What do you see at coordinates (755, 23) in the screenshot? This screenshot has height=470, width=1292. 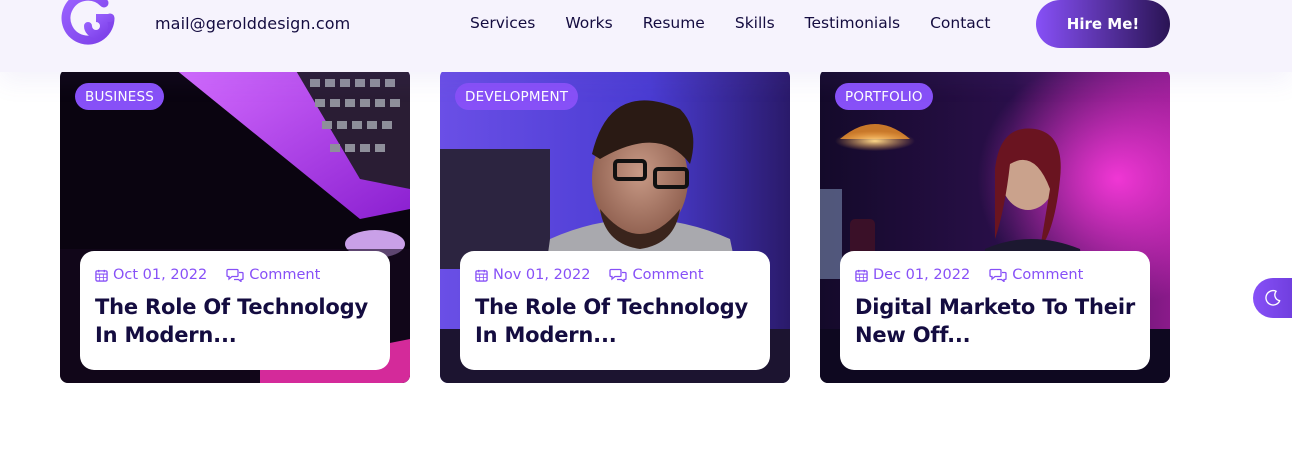 I see `nav-skills: Skills` at bounding box center [755, 23].